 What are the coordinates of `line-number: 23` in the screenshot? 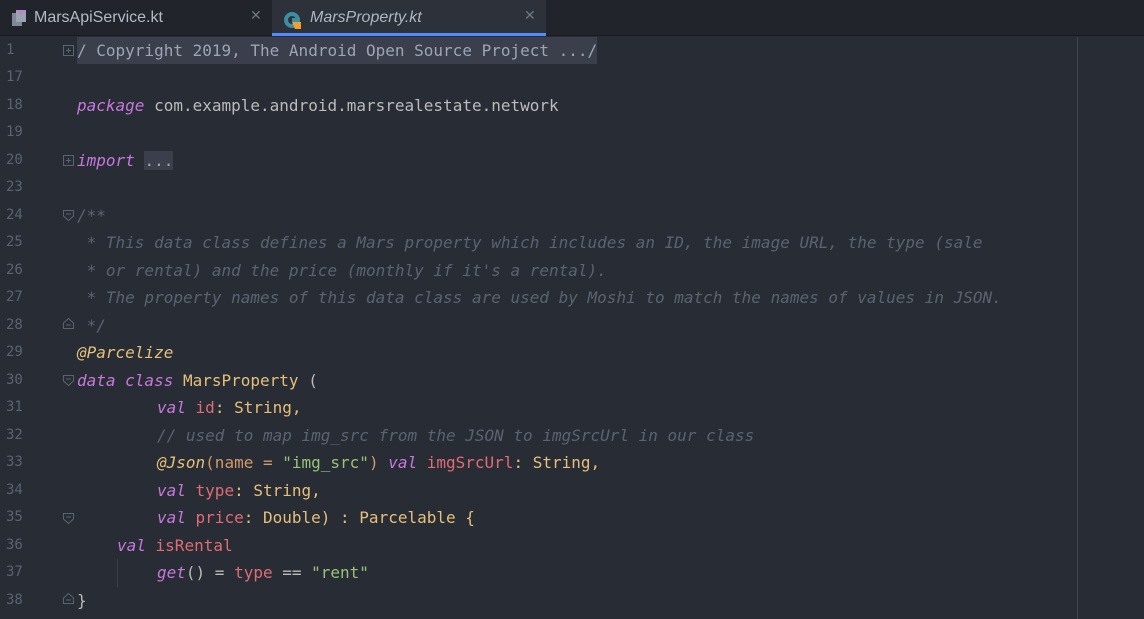 It's located at (14, 187).